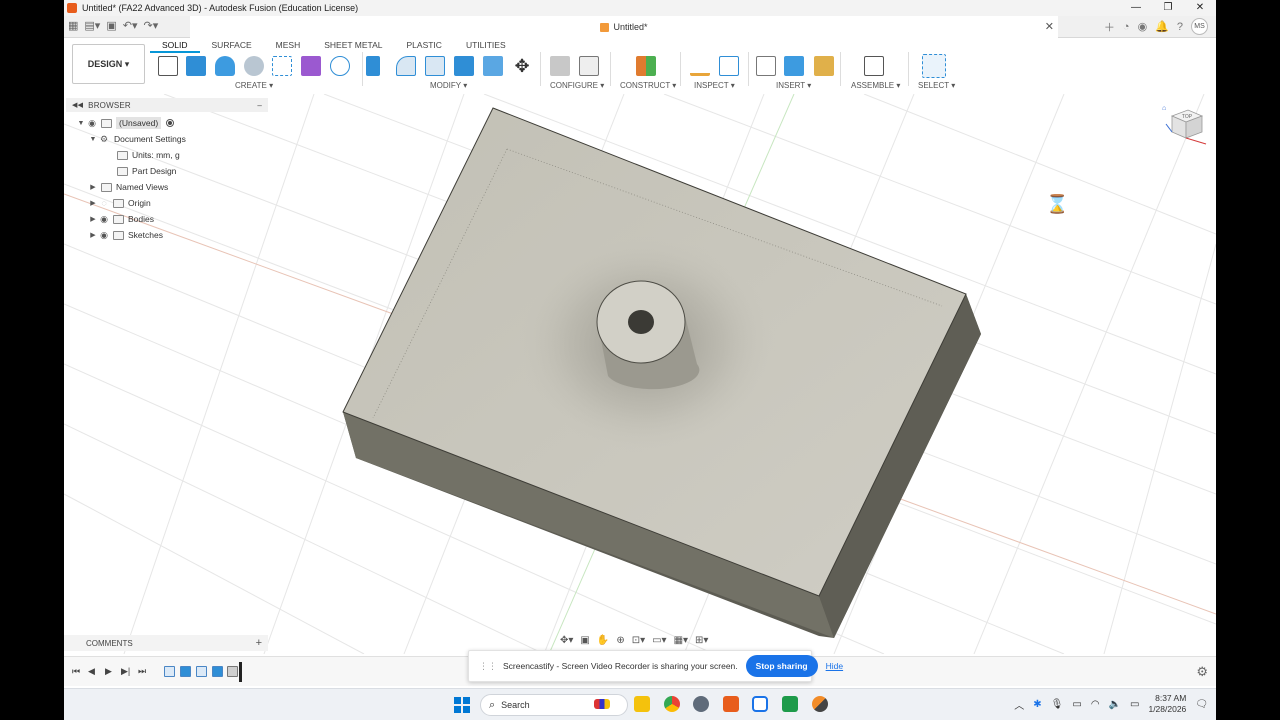 The width and height of the screenshot is (1280, 720). What do you see at coordinates (714, 85) in the screenshot?
I see `inspect-group-label: INSPECT ▾` at bounding box center [714, 85].